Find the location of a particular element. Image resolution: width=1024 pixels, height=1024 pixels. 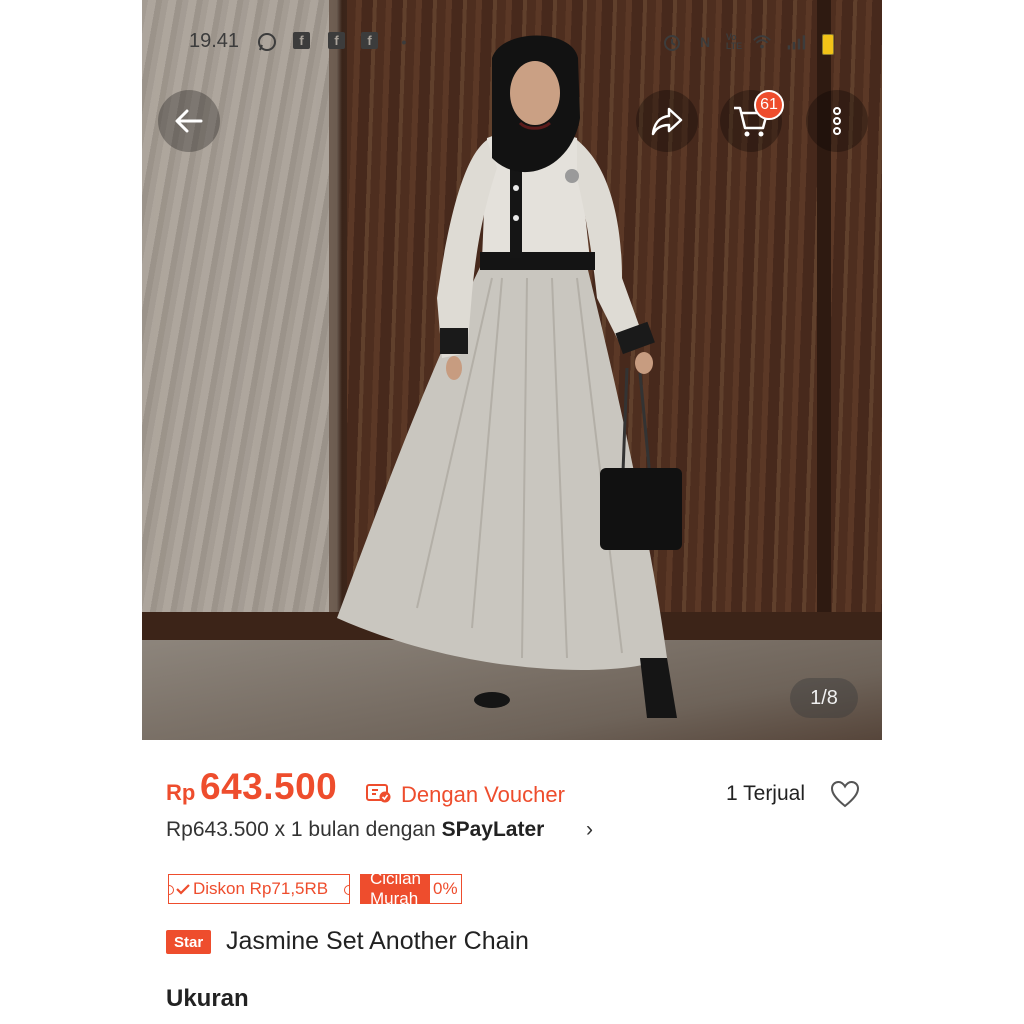

price-currency: Rp is located at coordinates (181, 792).